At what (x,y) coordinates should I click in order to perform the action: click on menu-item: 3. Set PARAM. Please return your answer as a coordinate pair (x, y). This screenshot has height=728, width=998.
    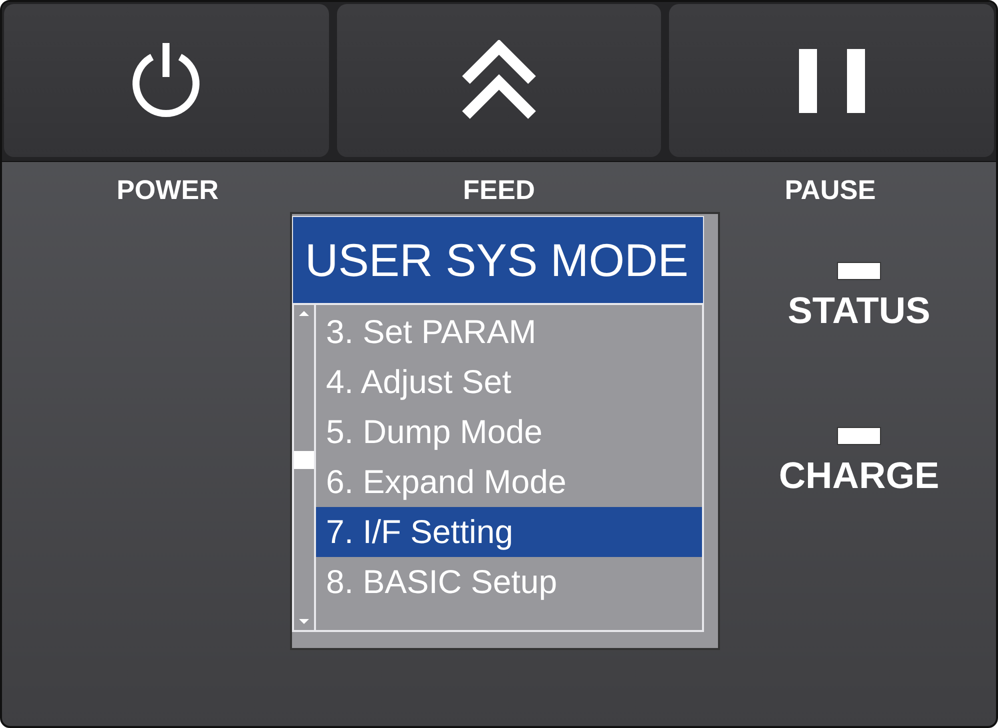
    Looking at the image, I should click on (509, 332).